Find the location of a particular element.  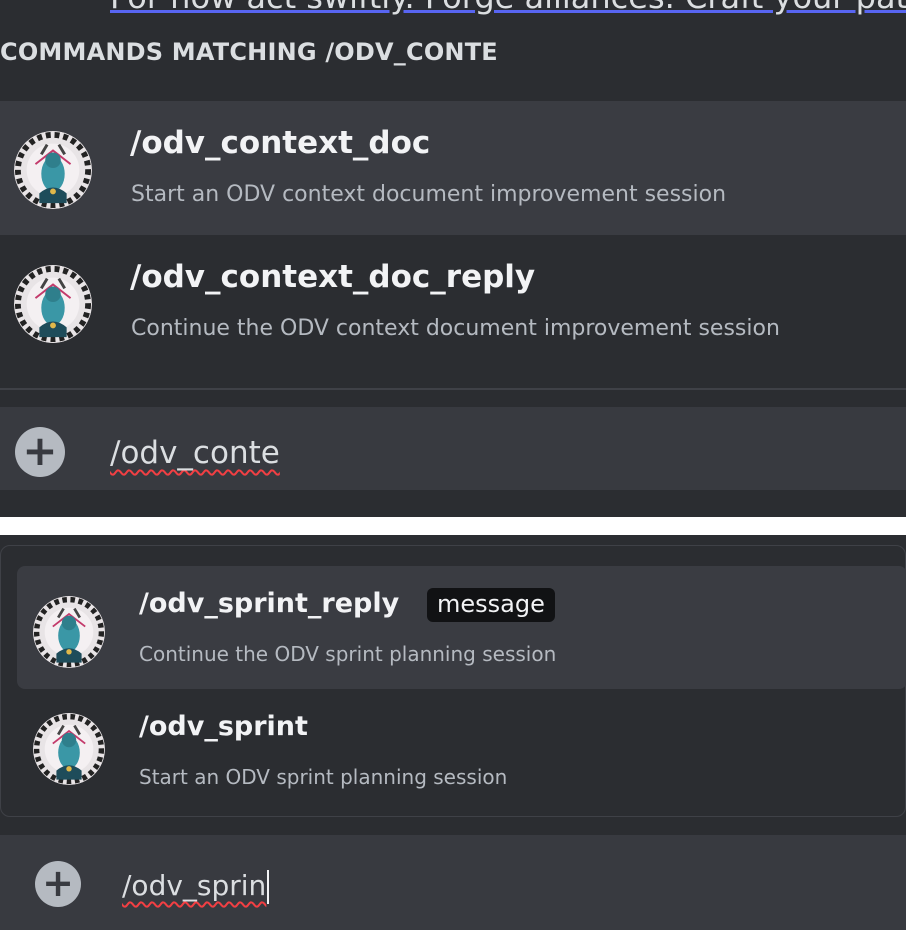

message-input: /odv_sprin is located at coordinates (196, 886).